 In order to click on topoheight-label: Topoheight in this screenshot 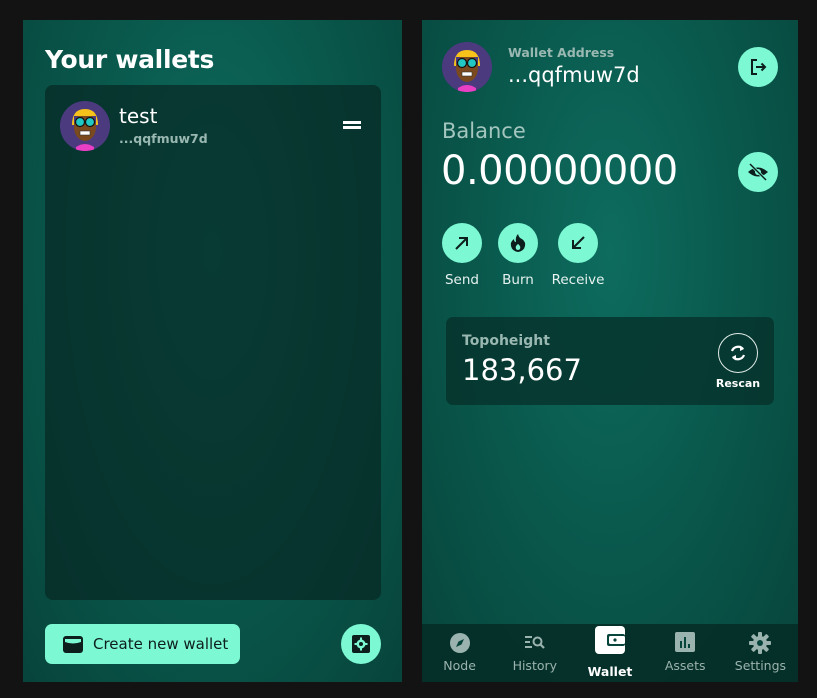, I will do `click(506, 341)`.